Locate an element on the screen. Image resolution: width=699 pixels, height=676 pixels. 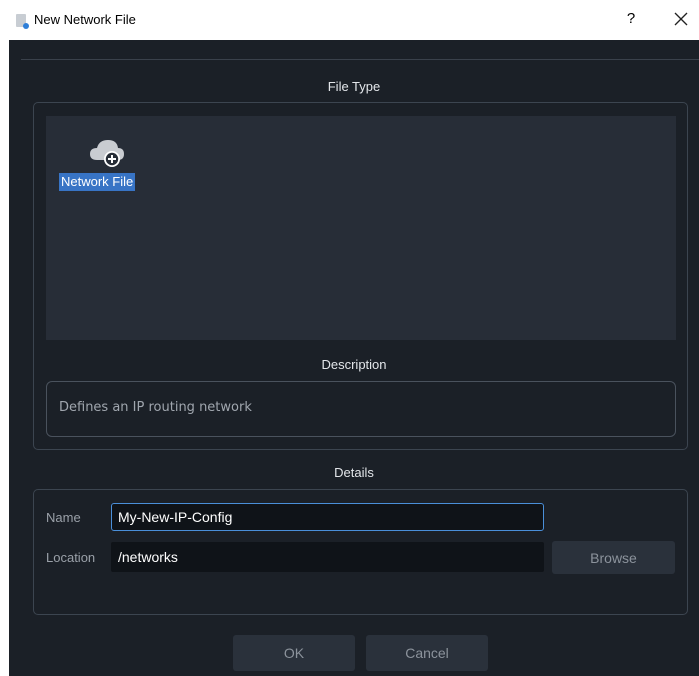
location-label: Location is located at coordinates (71, 557).